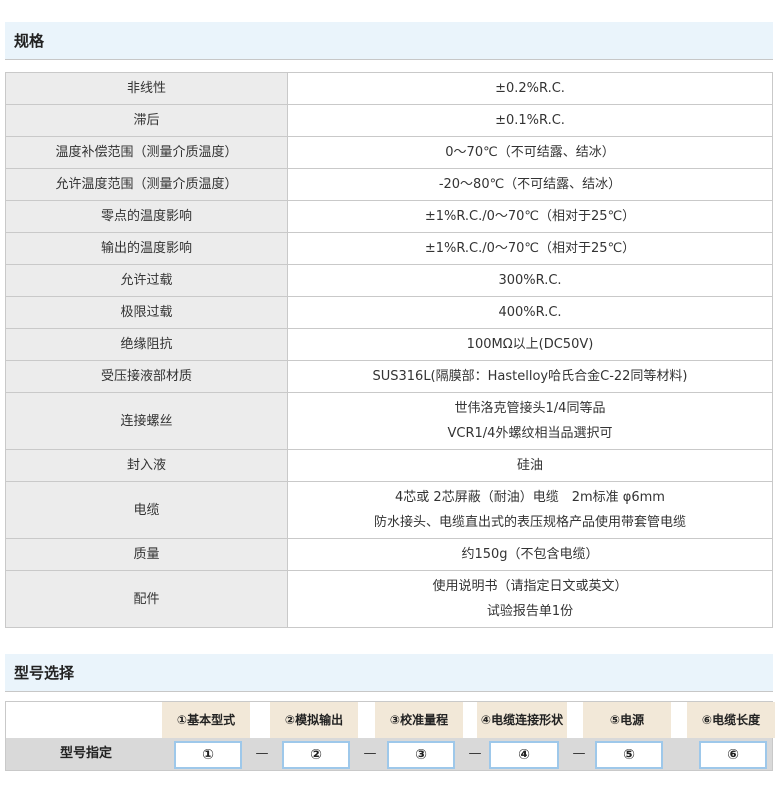 Image resolution: width=777 pixels, height=787 pixels. I want to click on spec-value-line: 0～70℃（不可结露、结冰）, so click(530, 152).